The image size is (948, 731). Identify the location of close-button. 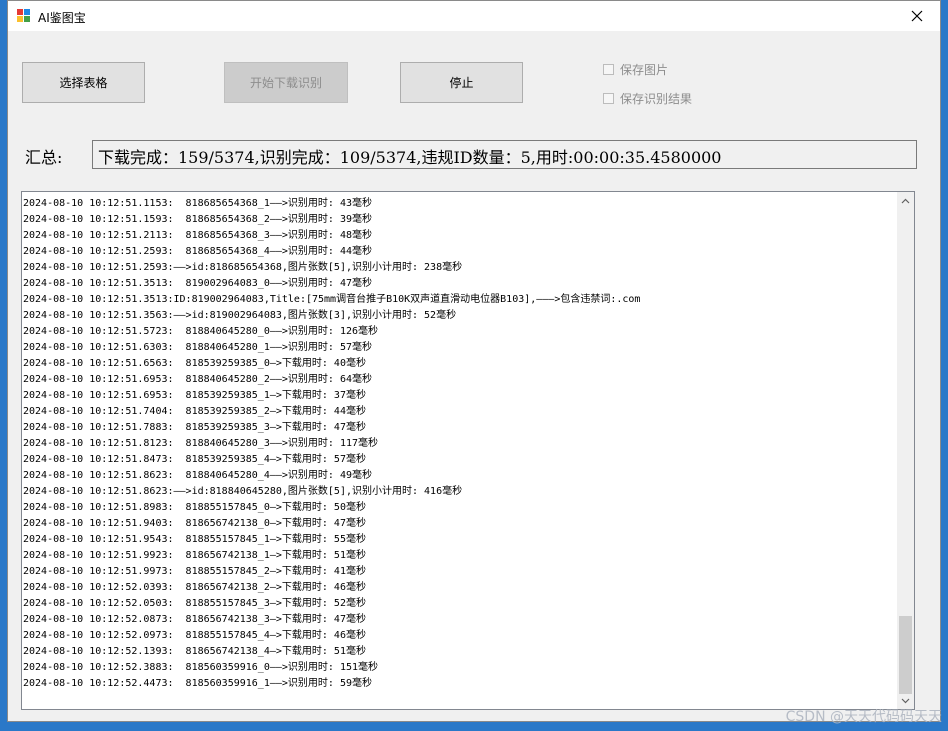
(917, 16).